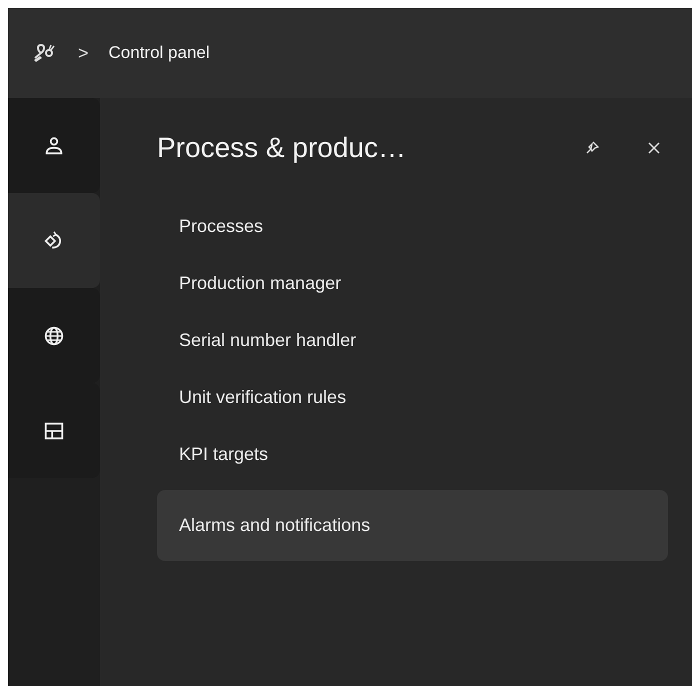  What do you see at coordinates (654, 148) in the screenshot?
I see `close-icon` at bounding box center [654, 148].